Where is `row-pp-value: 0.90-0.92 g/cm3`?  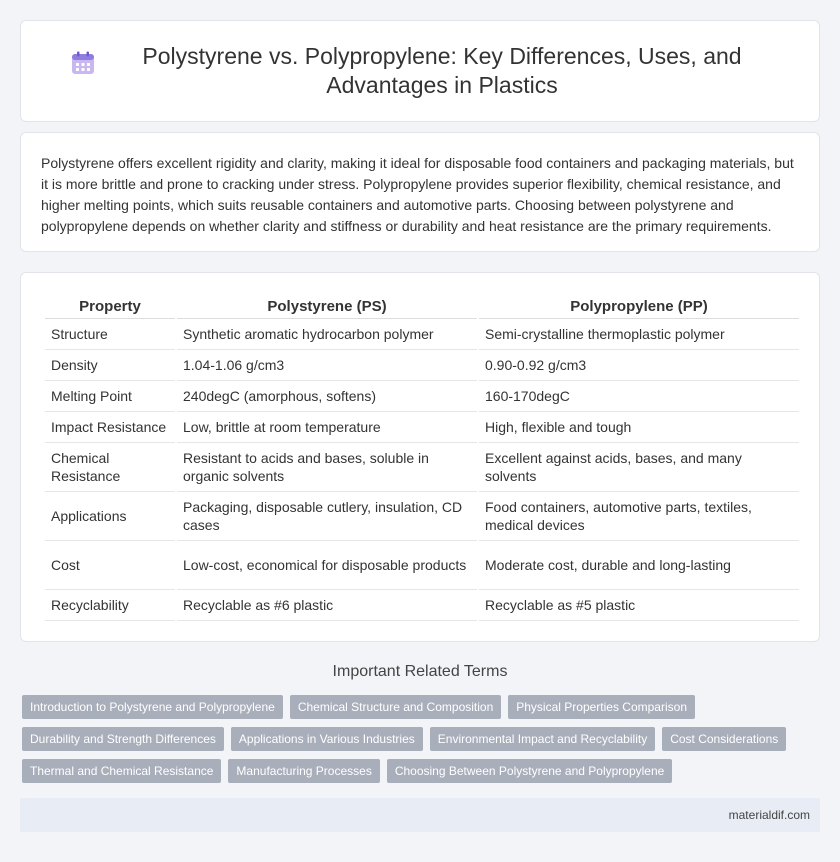 row-pp-value: 0.90-0.92 g/cm3 is located at coordinates (639, 365).